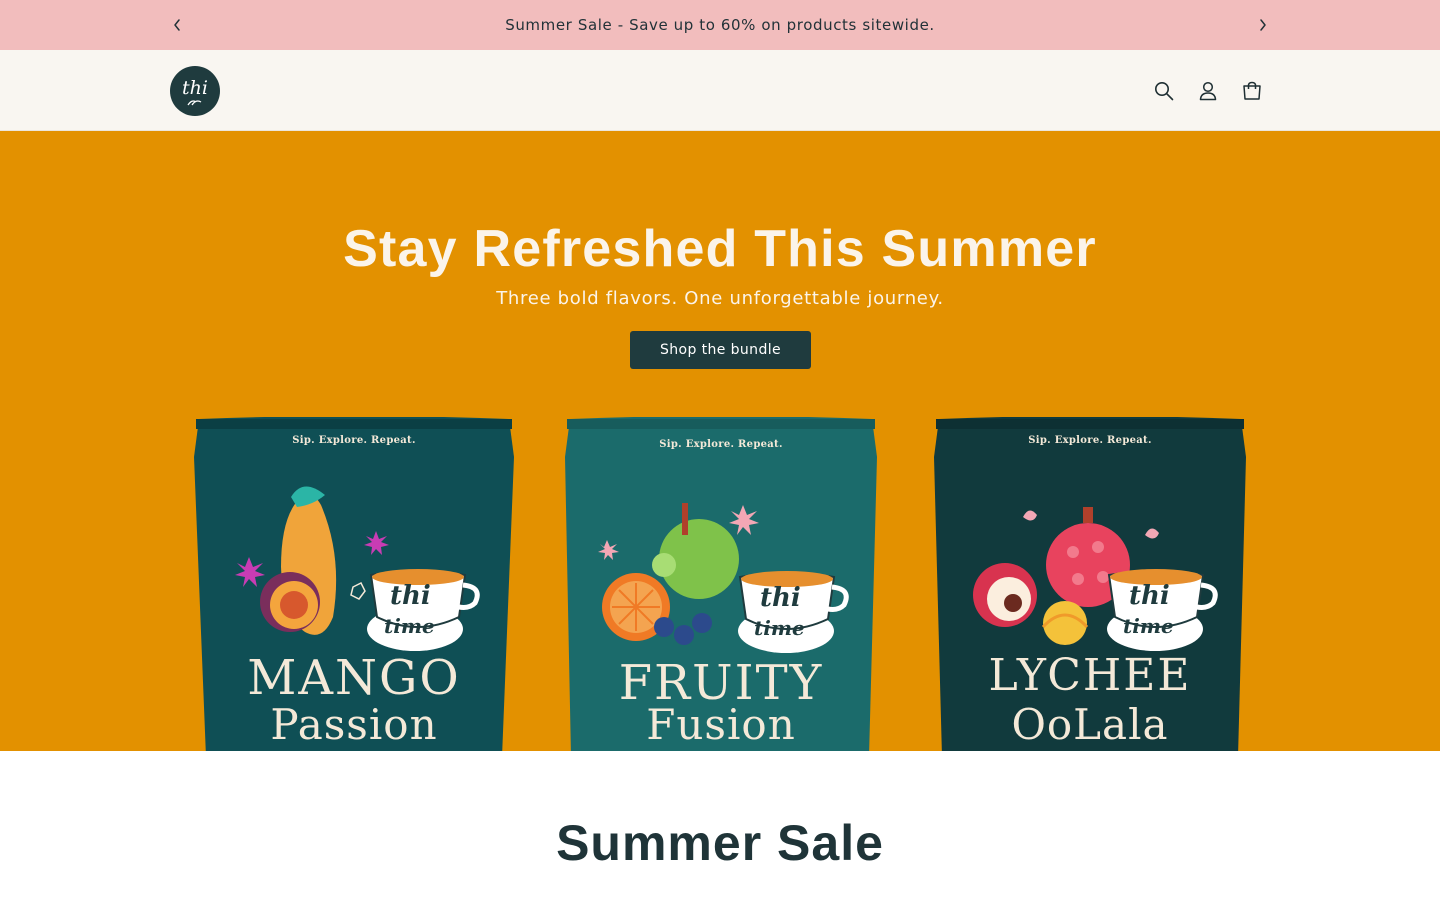  What do you see at coordinates (720, 843) in the screenshot?
I see `section-title: Summer Sale` at bounding box center [720, 843].